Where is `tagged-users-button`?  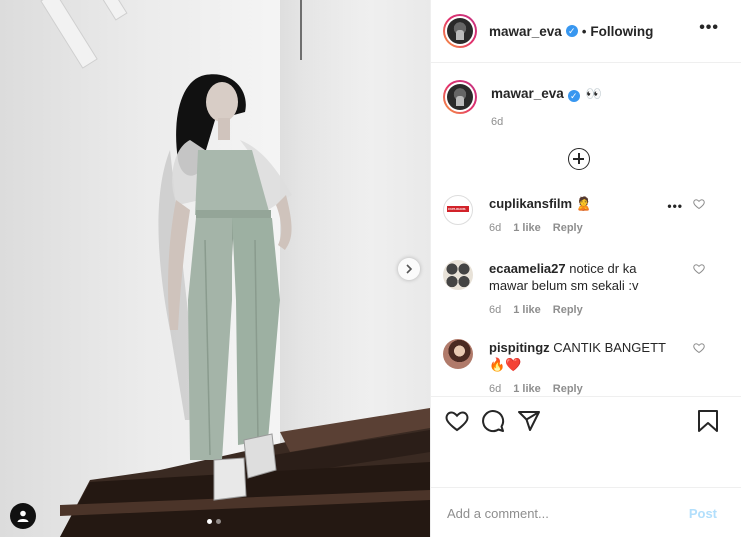
tagged-users-button is located at coordinates (23, 516).